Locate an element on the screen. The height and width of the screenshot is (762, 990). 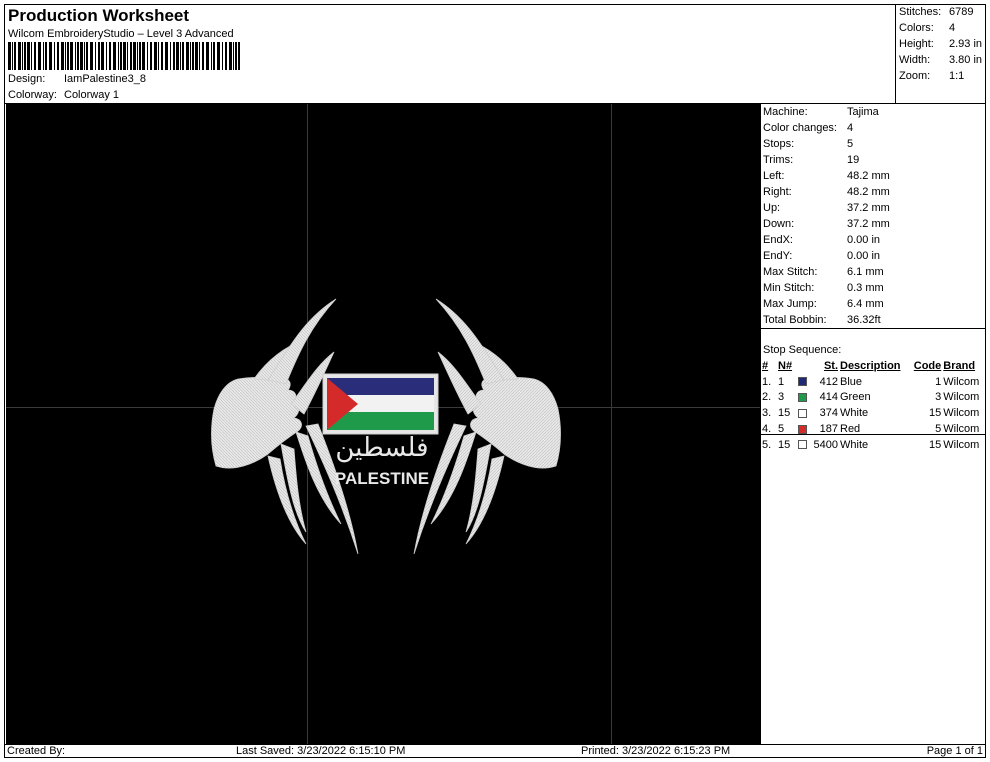
created-by: Created By: is located at coordinates (36, 751).